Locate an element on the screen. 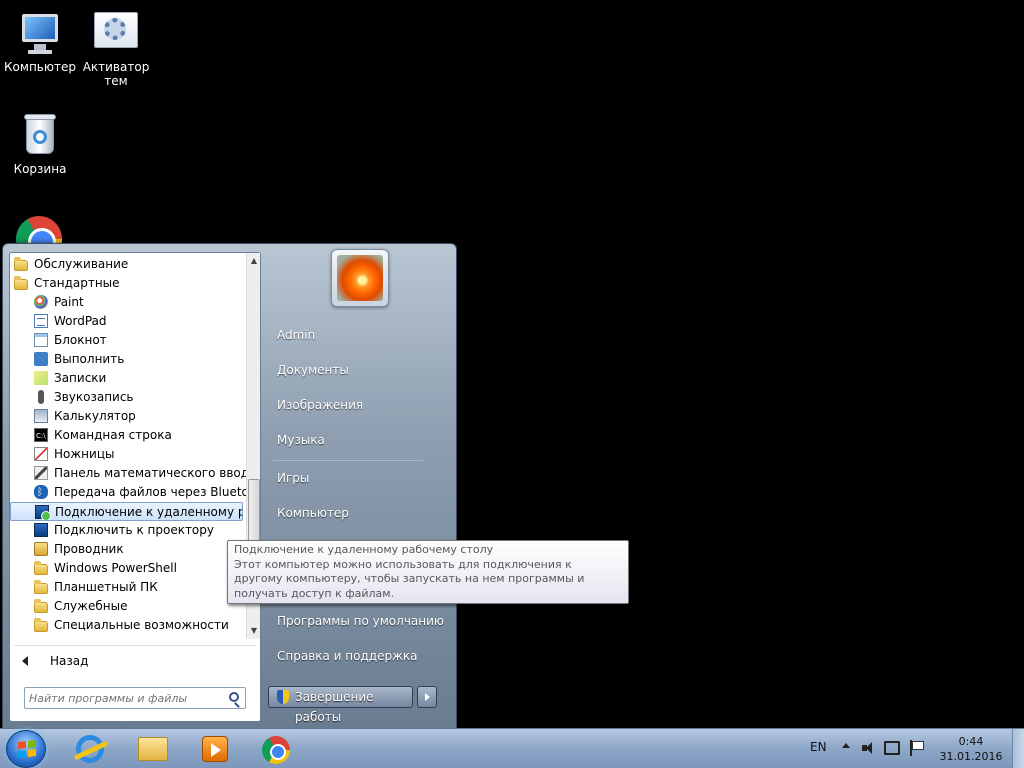  program-list-item: Записки is located at coordinates (135, 378).